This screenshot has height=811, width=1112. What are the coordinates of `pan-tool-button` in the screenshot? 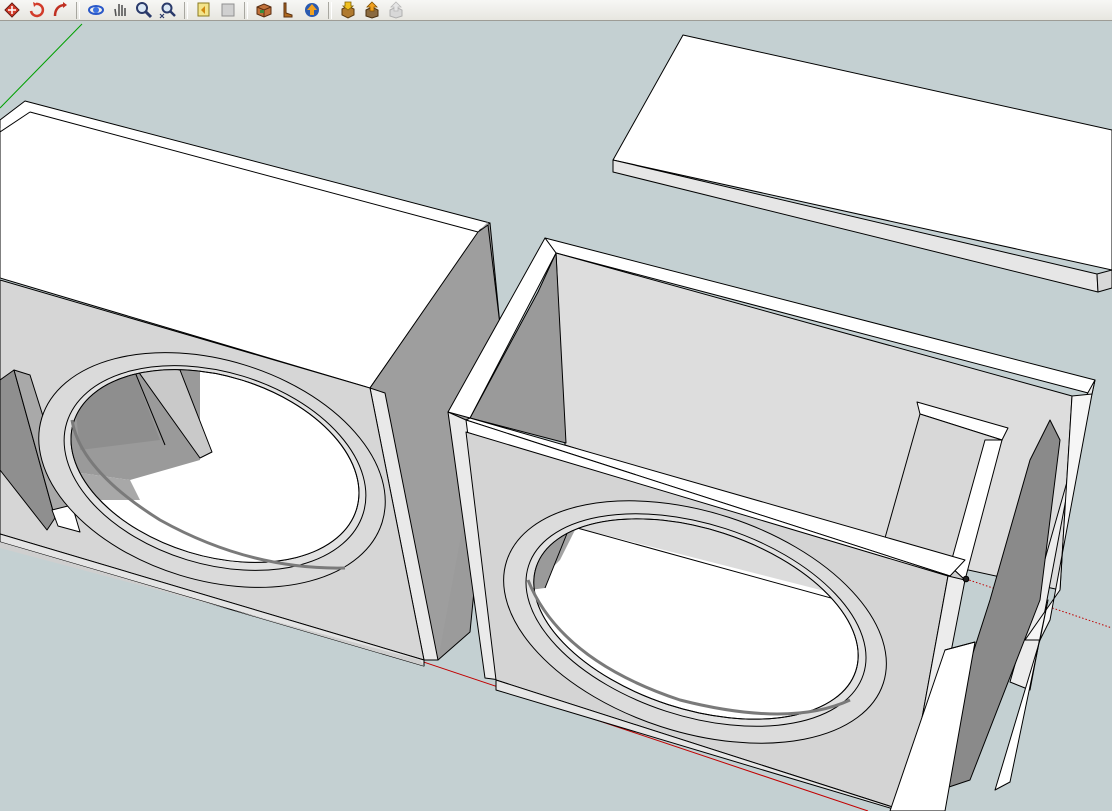 It's located at (120, 10).